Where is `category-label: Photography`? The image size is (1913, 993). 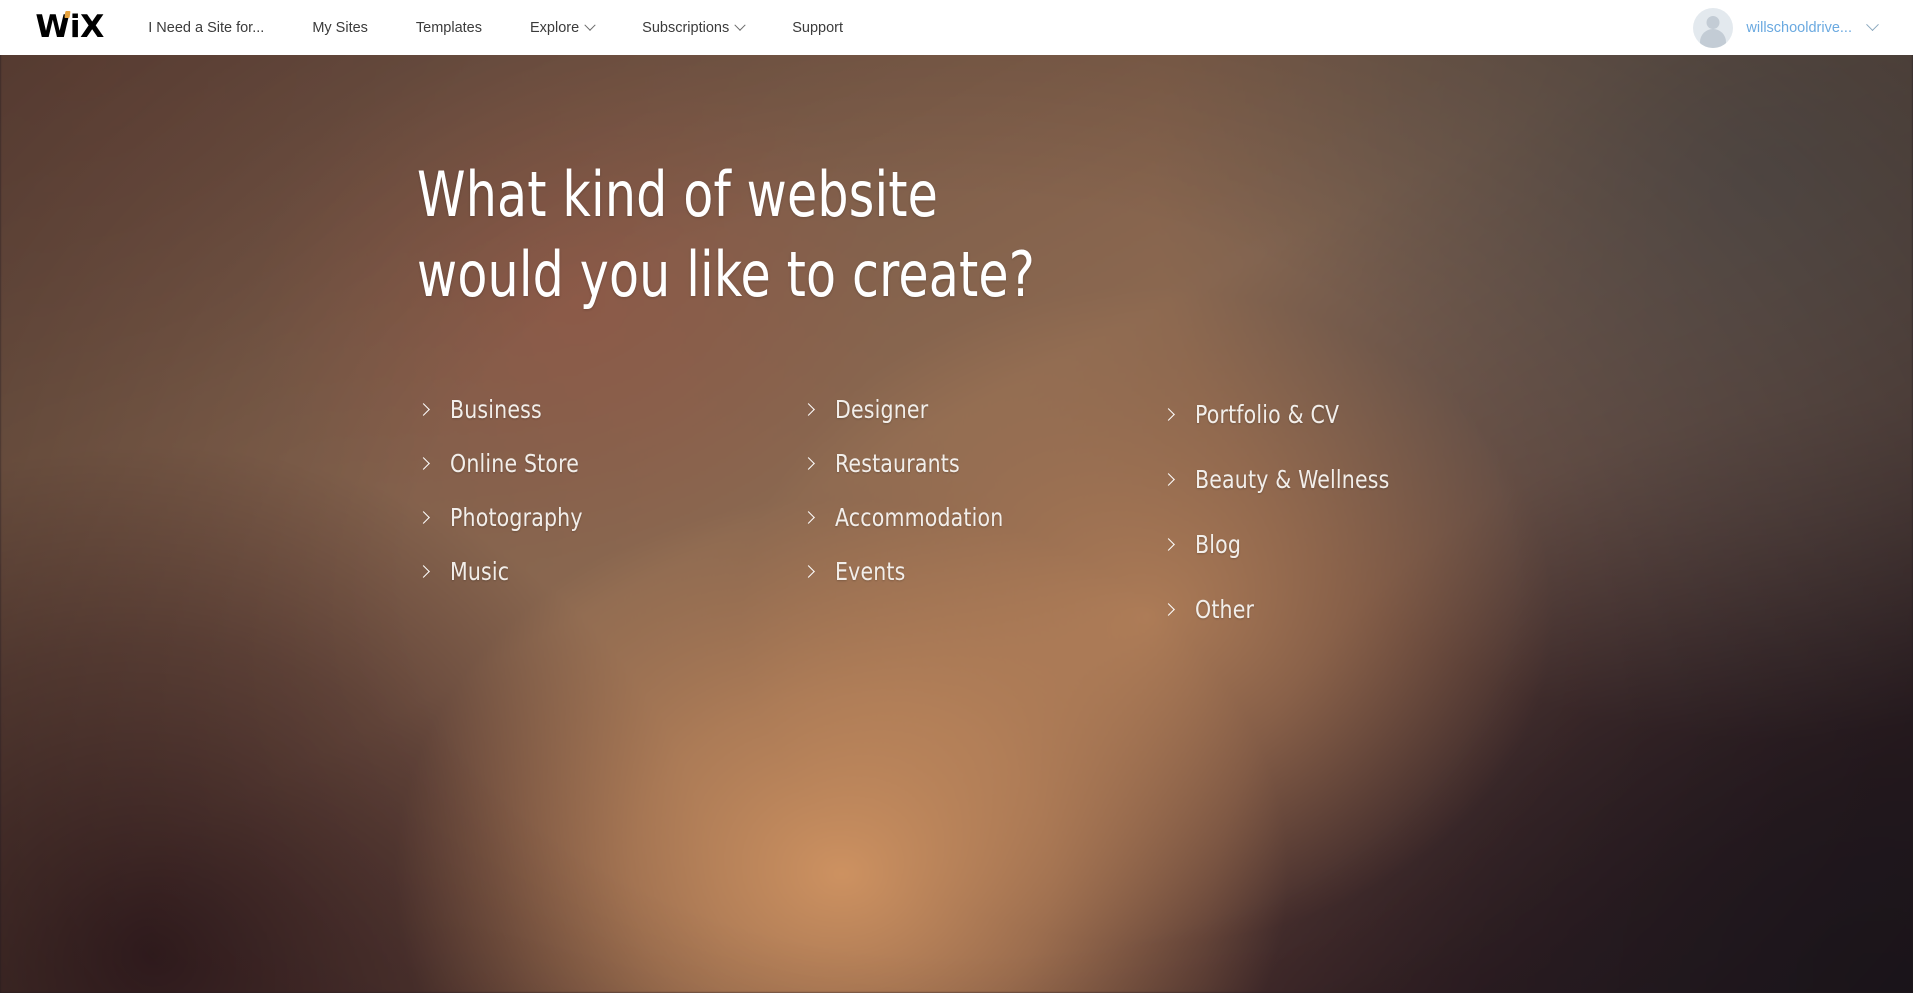 category-label: Photography is located at coordinates (516, 517).